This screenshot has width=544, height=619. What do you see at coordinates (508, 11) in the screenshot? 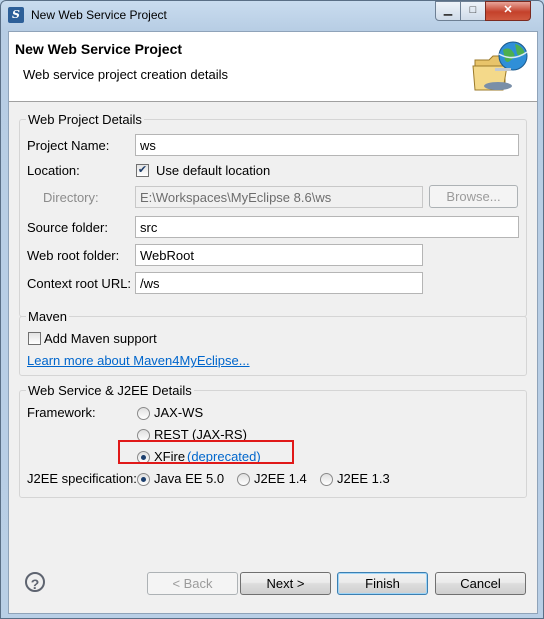
I see `close-button: ✕` at bounding box center [508, 11].